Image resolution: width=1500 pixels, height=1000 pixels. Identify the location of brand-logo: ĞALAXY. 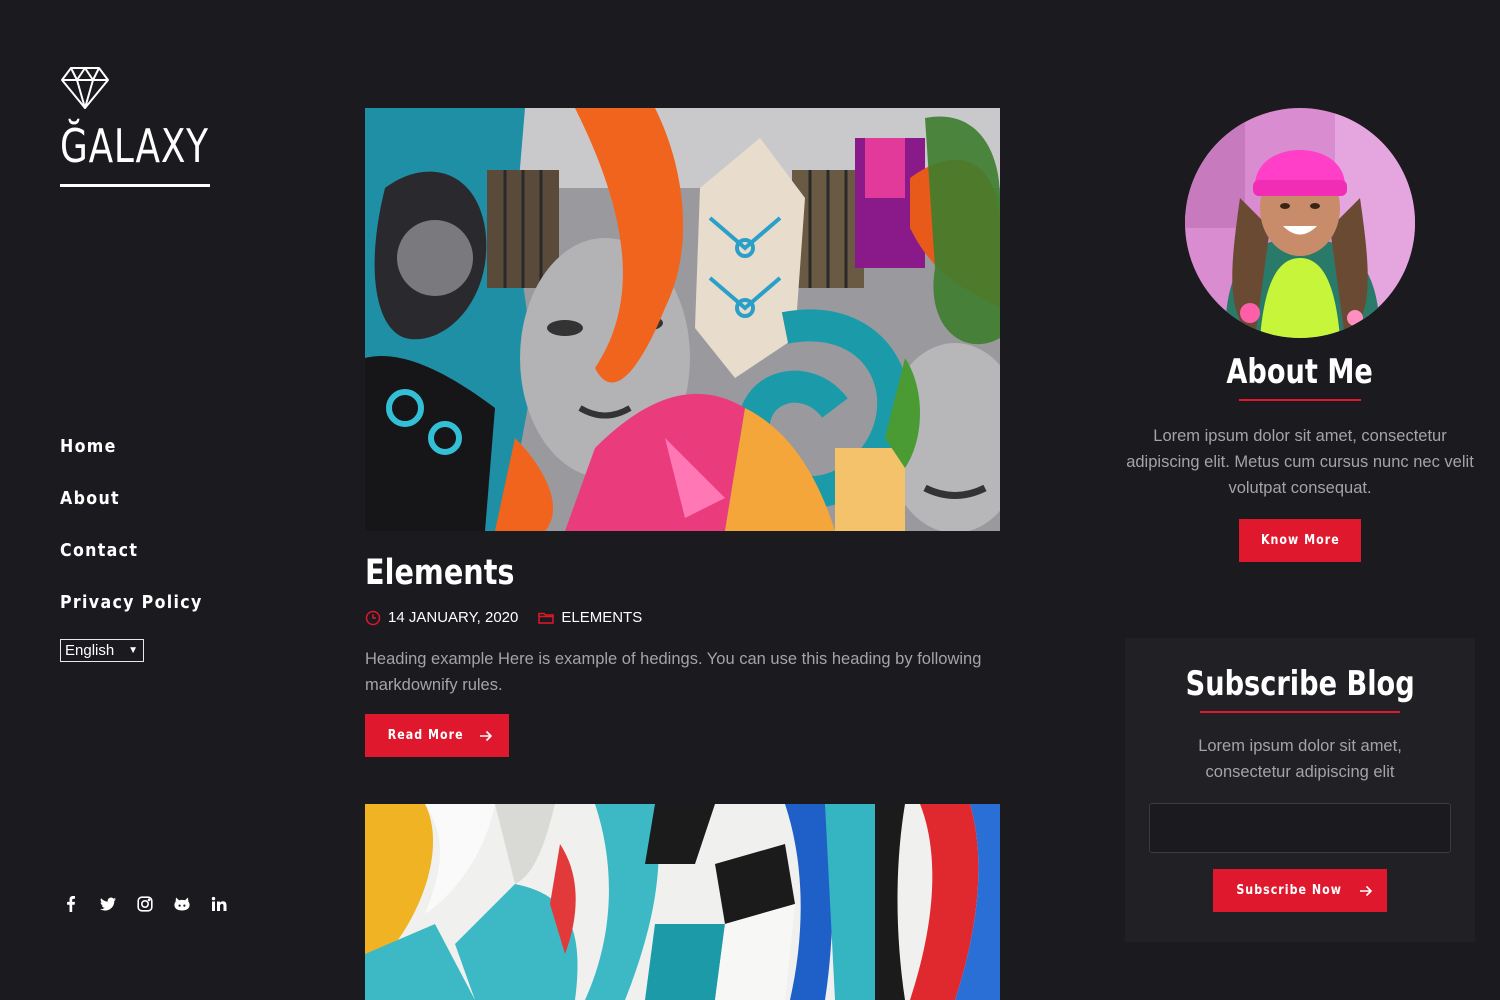
(135, 126).